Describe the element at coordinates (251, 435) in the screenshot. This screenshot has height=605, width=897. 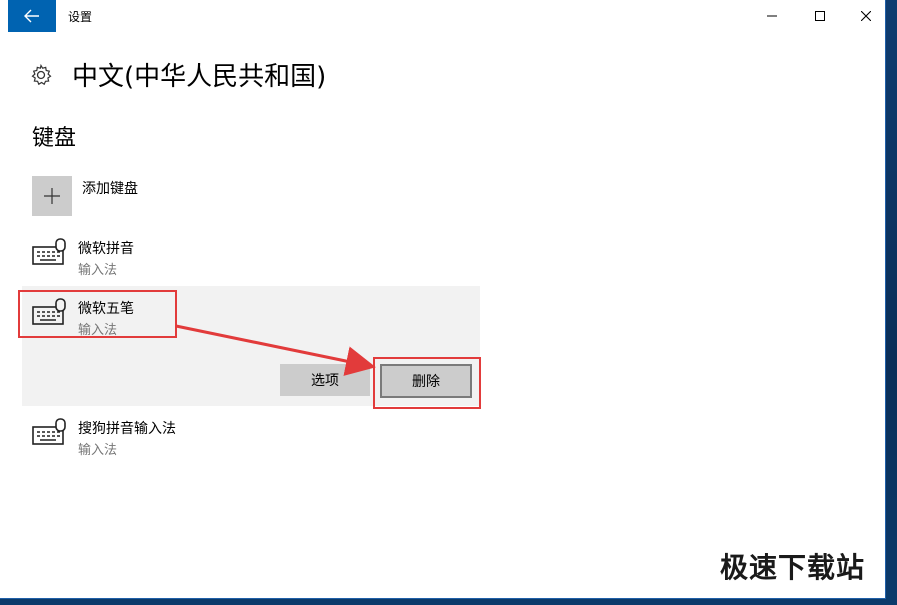
I see `keyboard-item-sogou-pinyin: 搜狗拼音输入法 输入法` at that location.